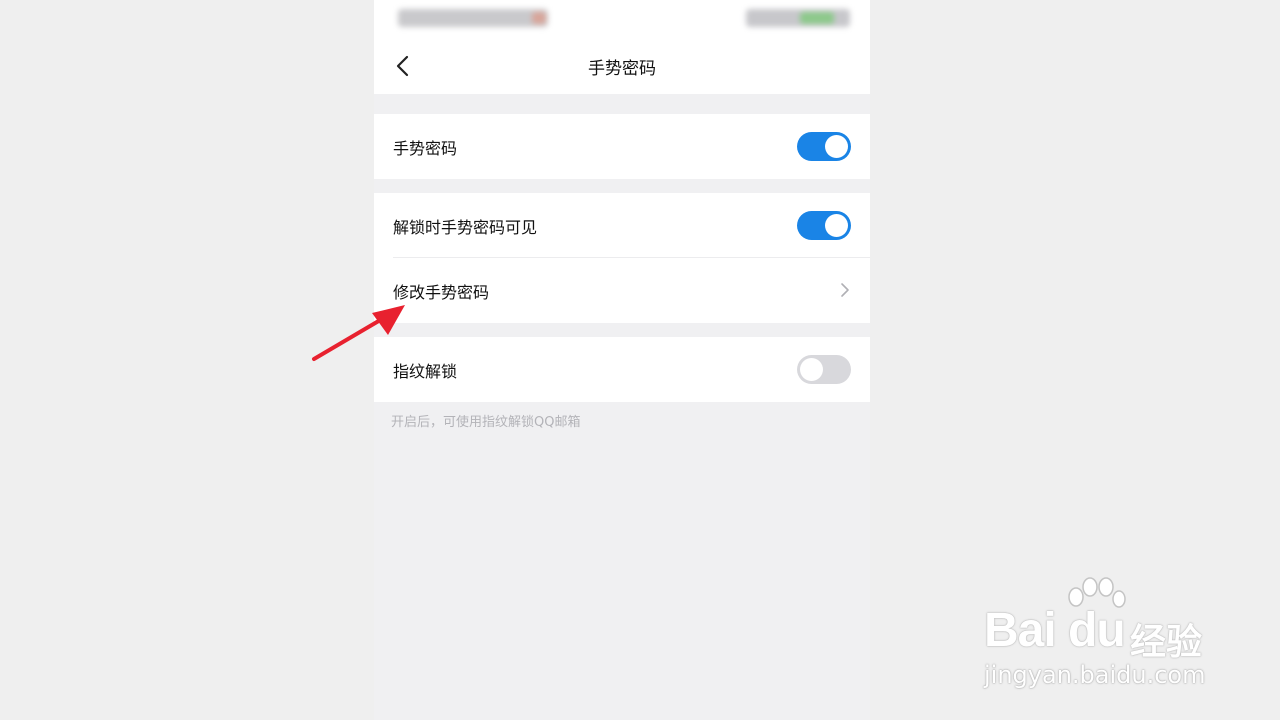 The image size is (1280, 720). Describe the element at coordinates (622, 290) in the screenshot. I see `change-gesture-password-row: 修改手势密码` at that location.